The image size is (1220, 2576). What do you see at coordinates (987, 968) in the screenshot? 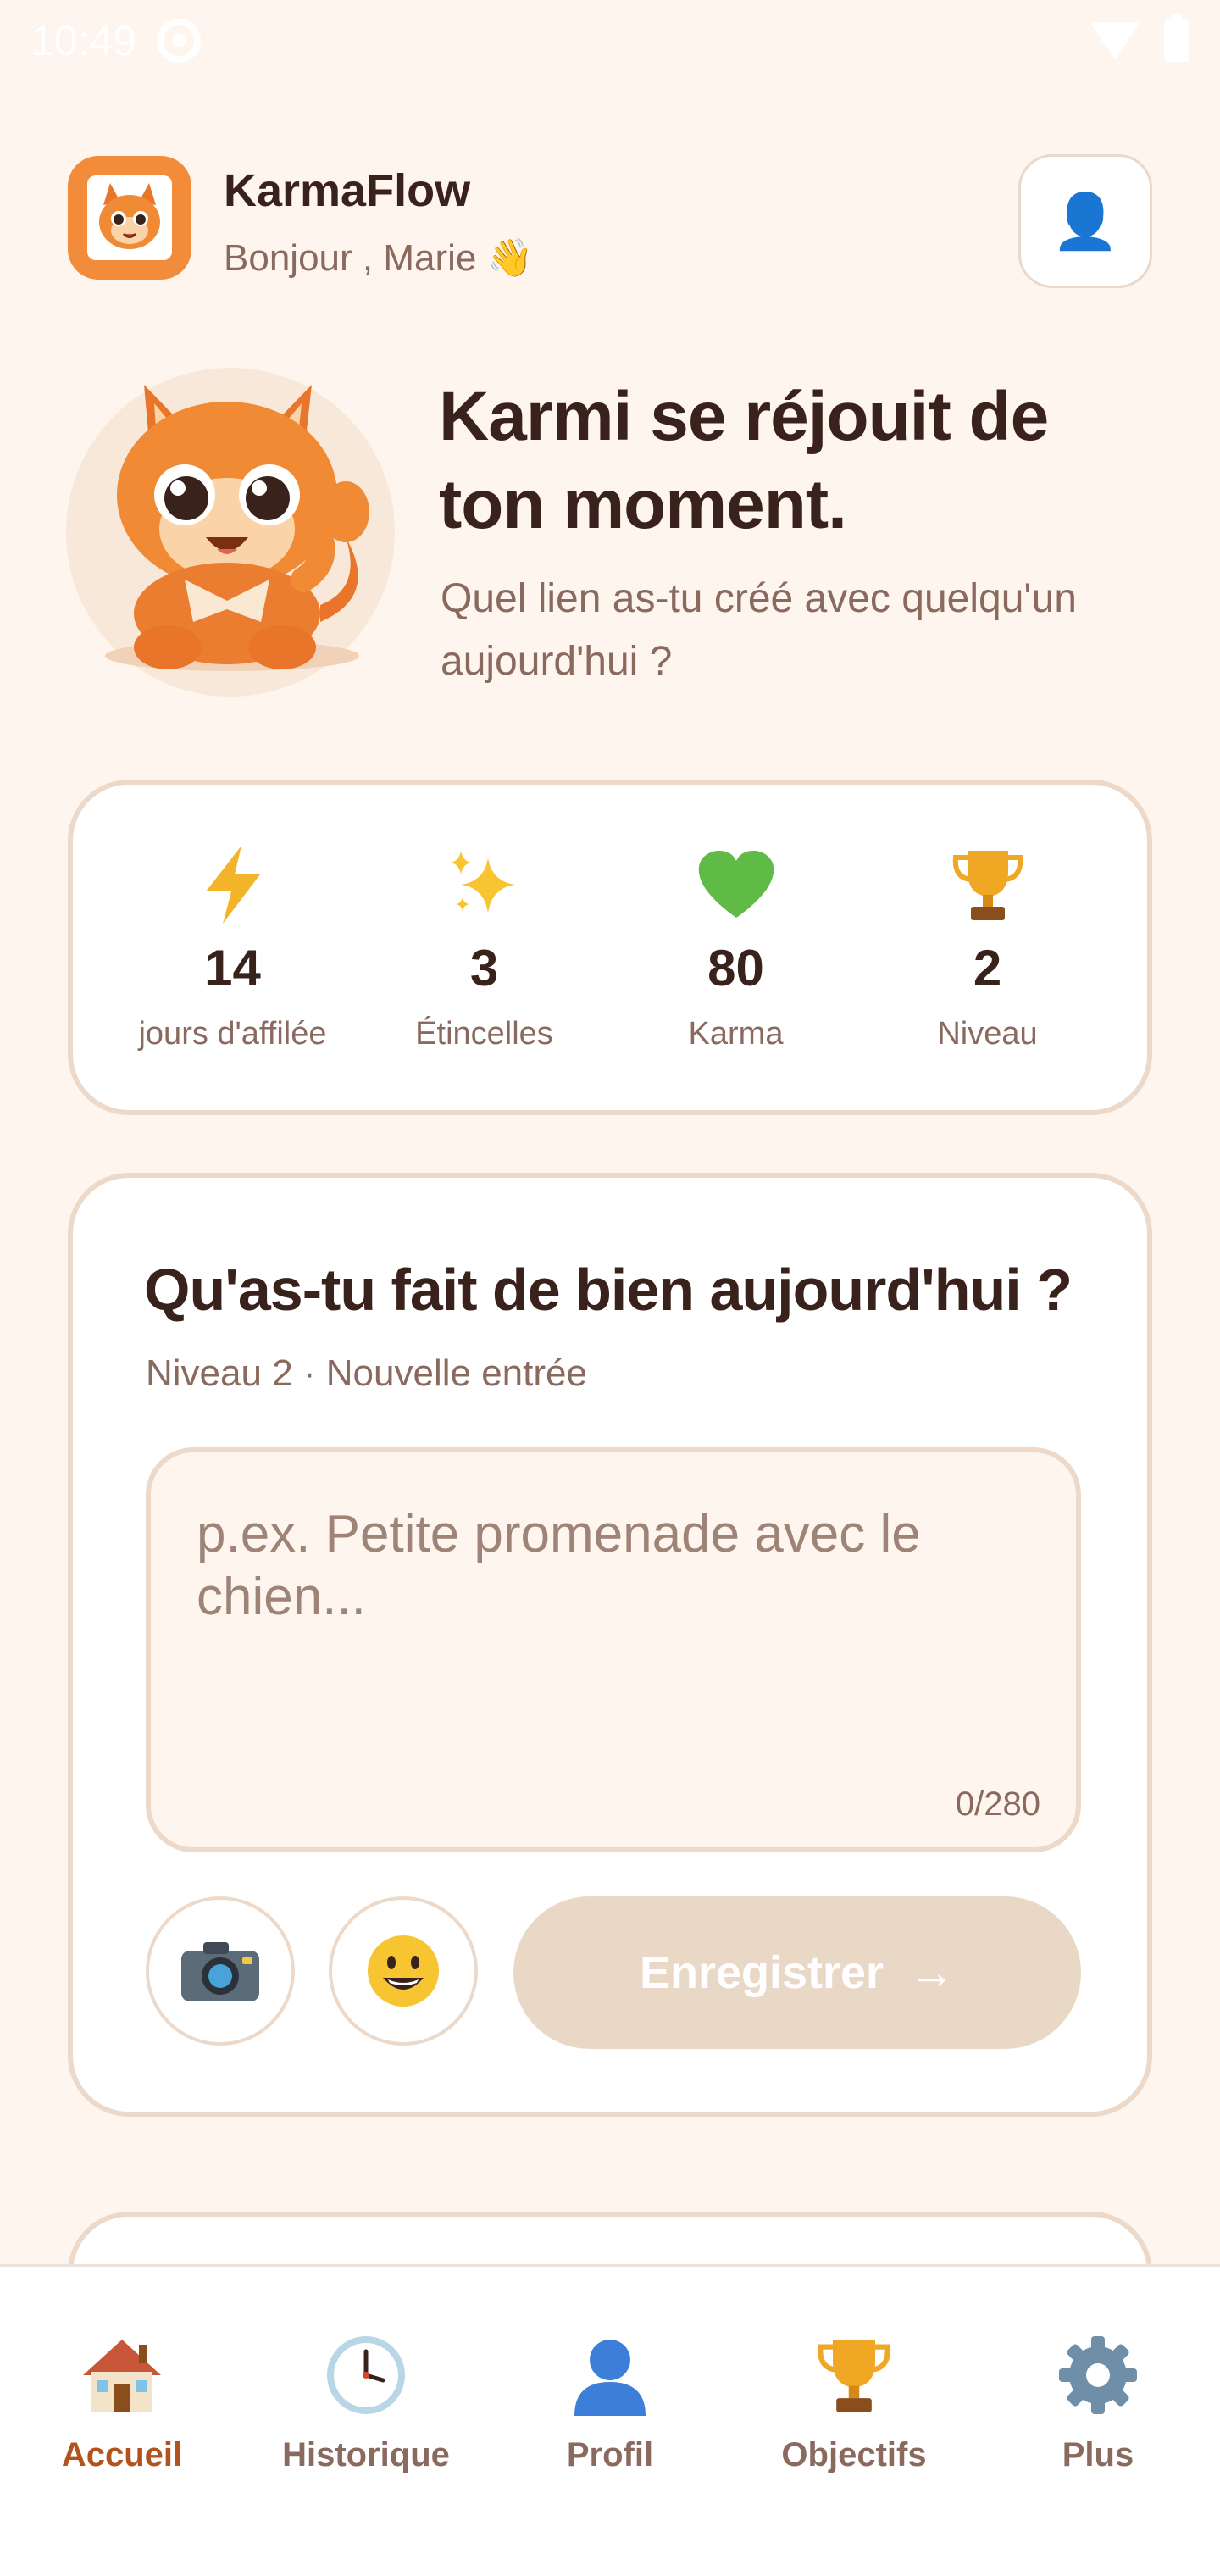
I see `stat-value: 2` at bounding box center [987, 968].